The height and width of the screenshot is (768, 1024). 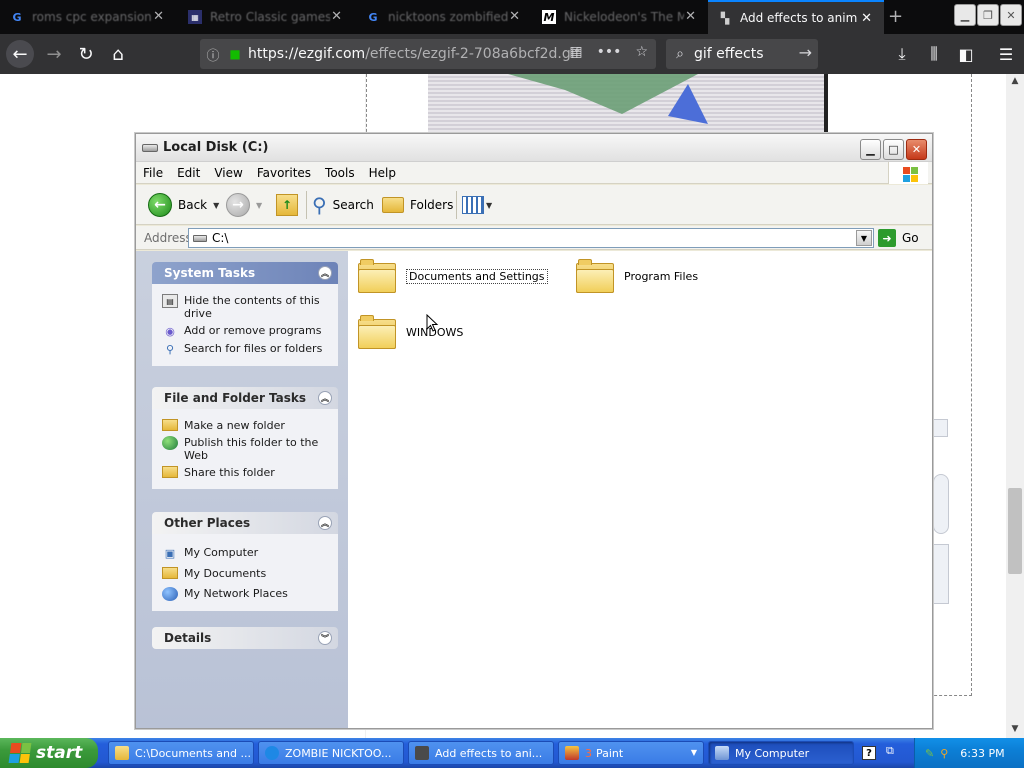 I want to click on page-actions-icon: •••, so click(x=609, y=52).